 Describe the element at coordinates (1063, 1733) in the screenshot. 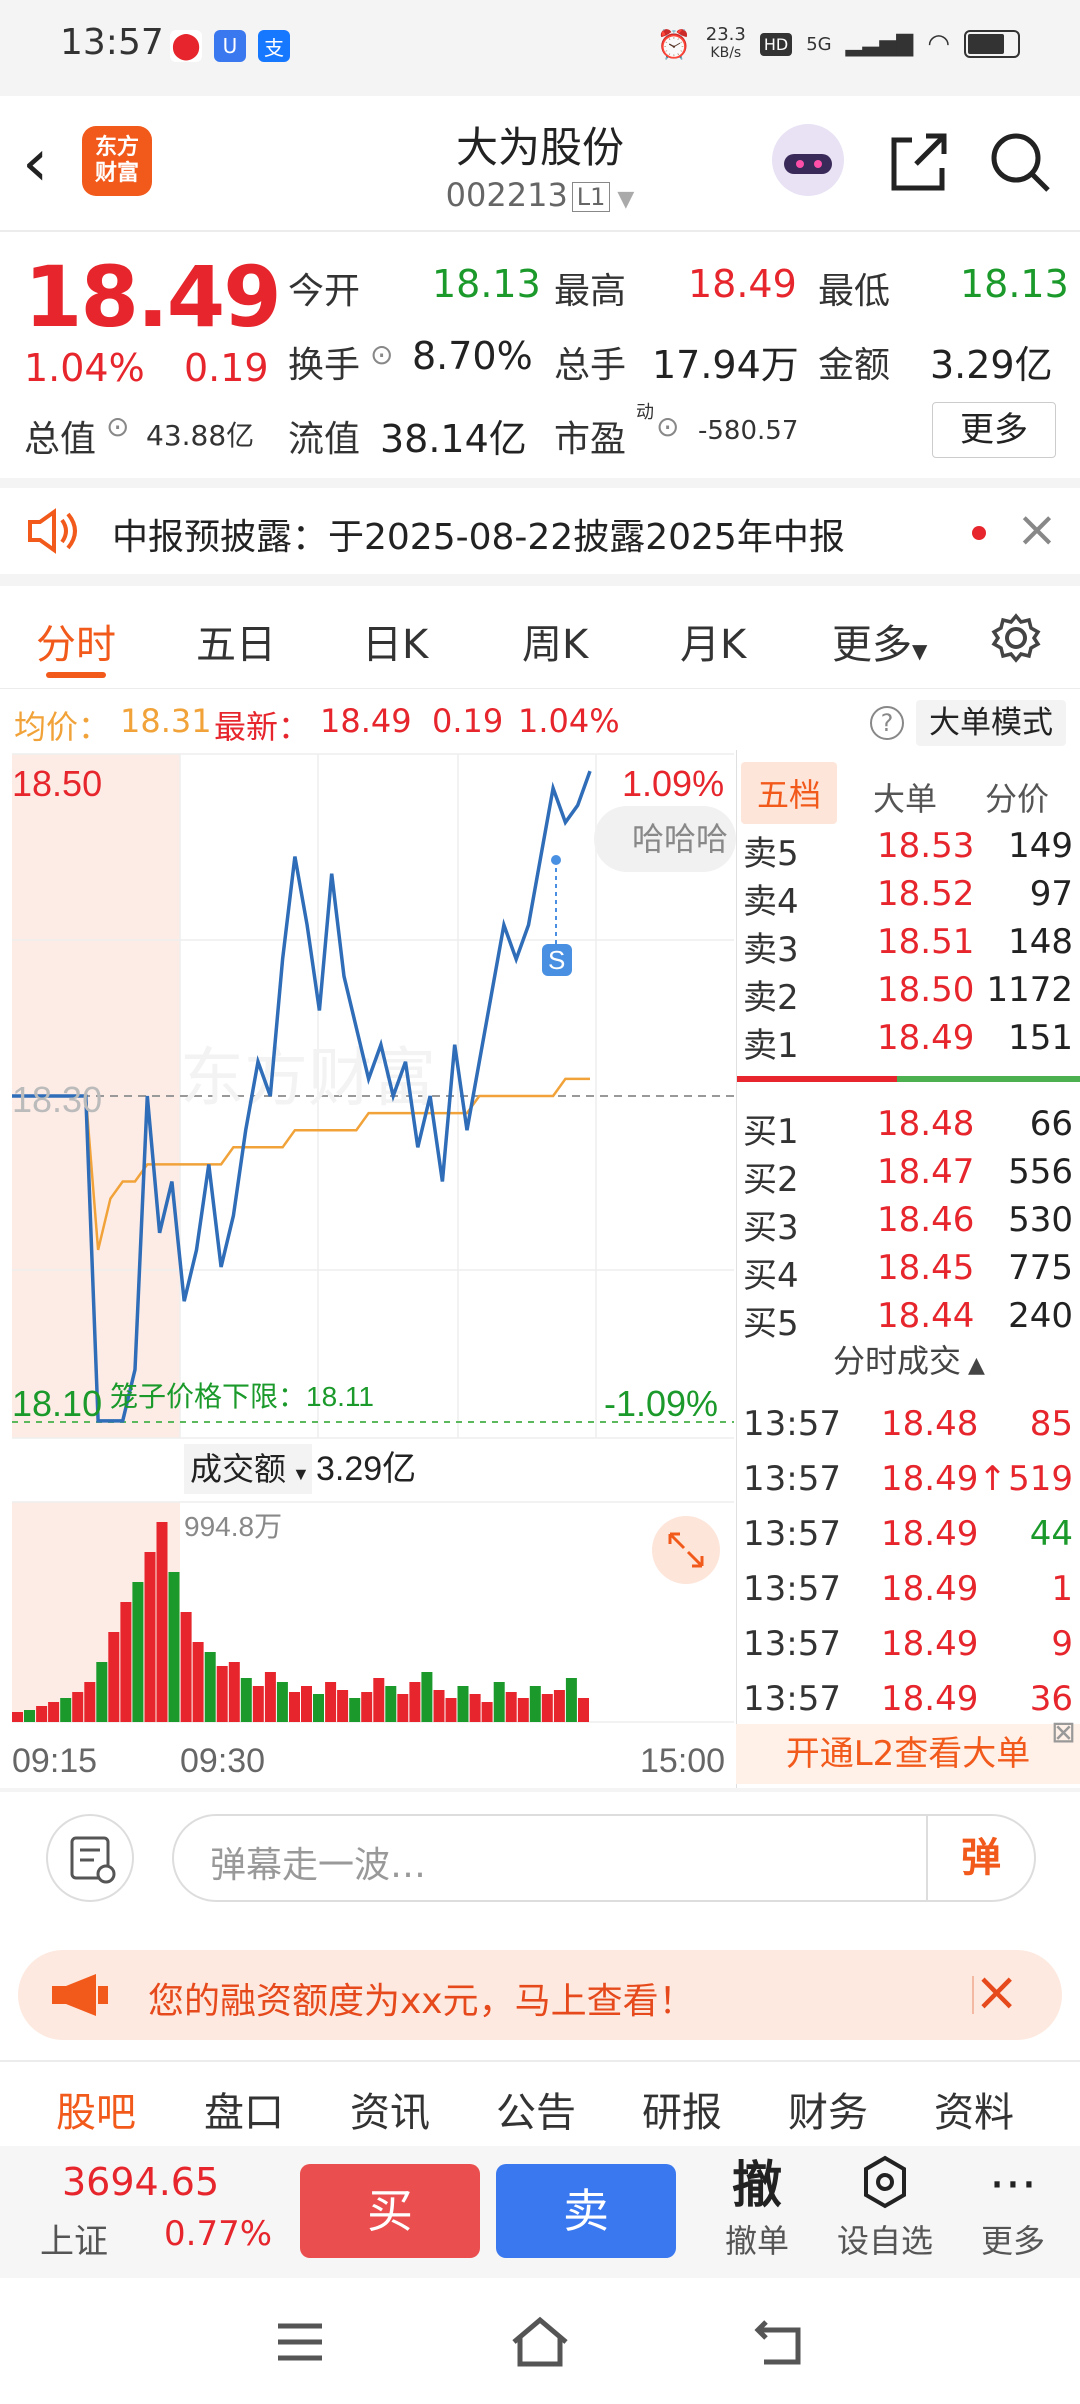

I see `close-icon: ⊠` at that location.